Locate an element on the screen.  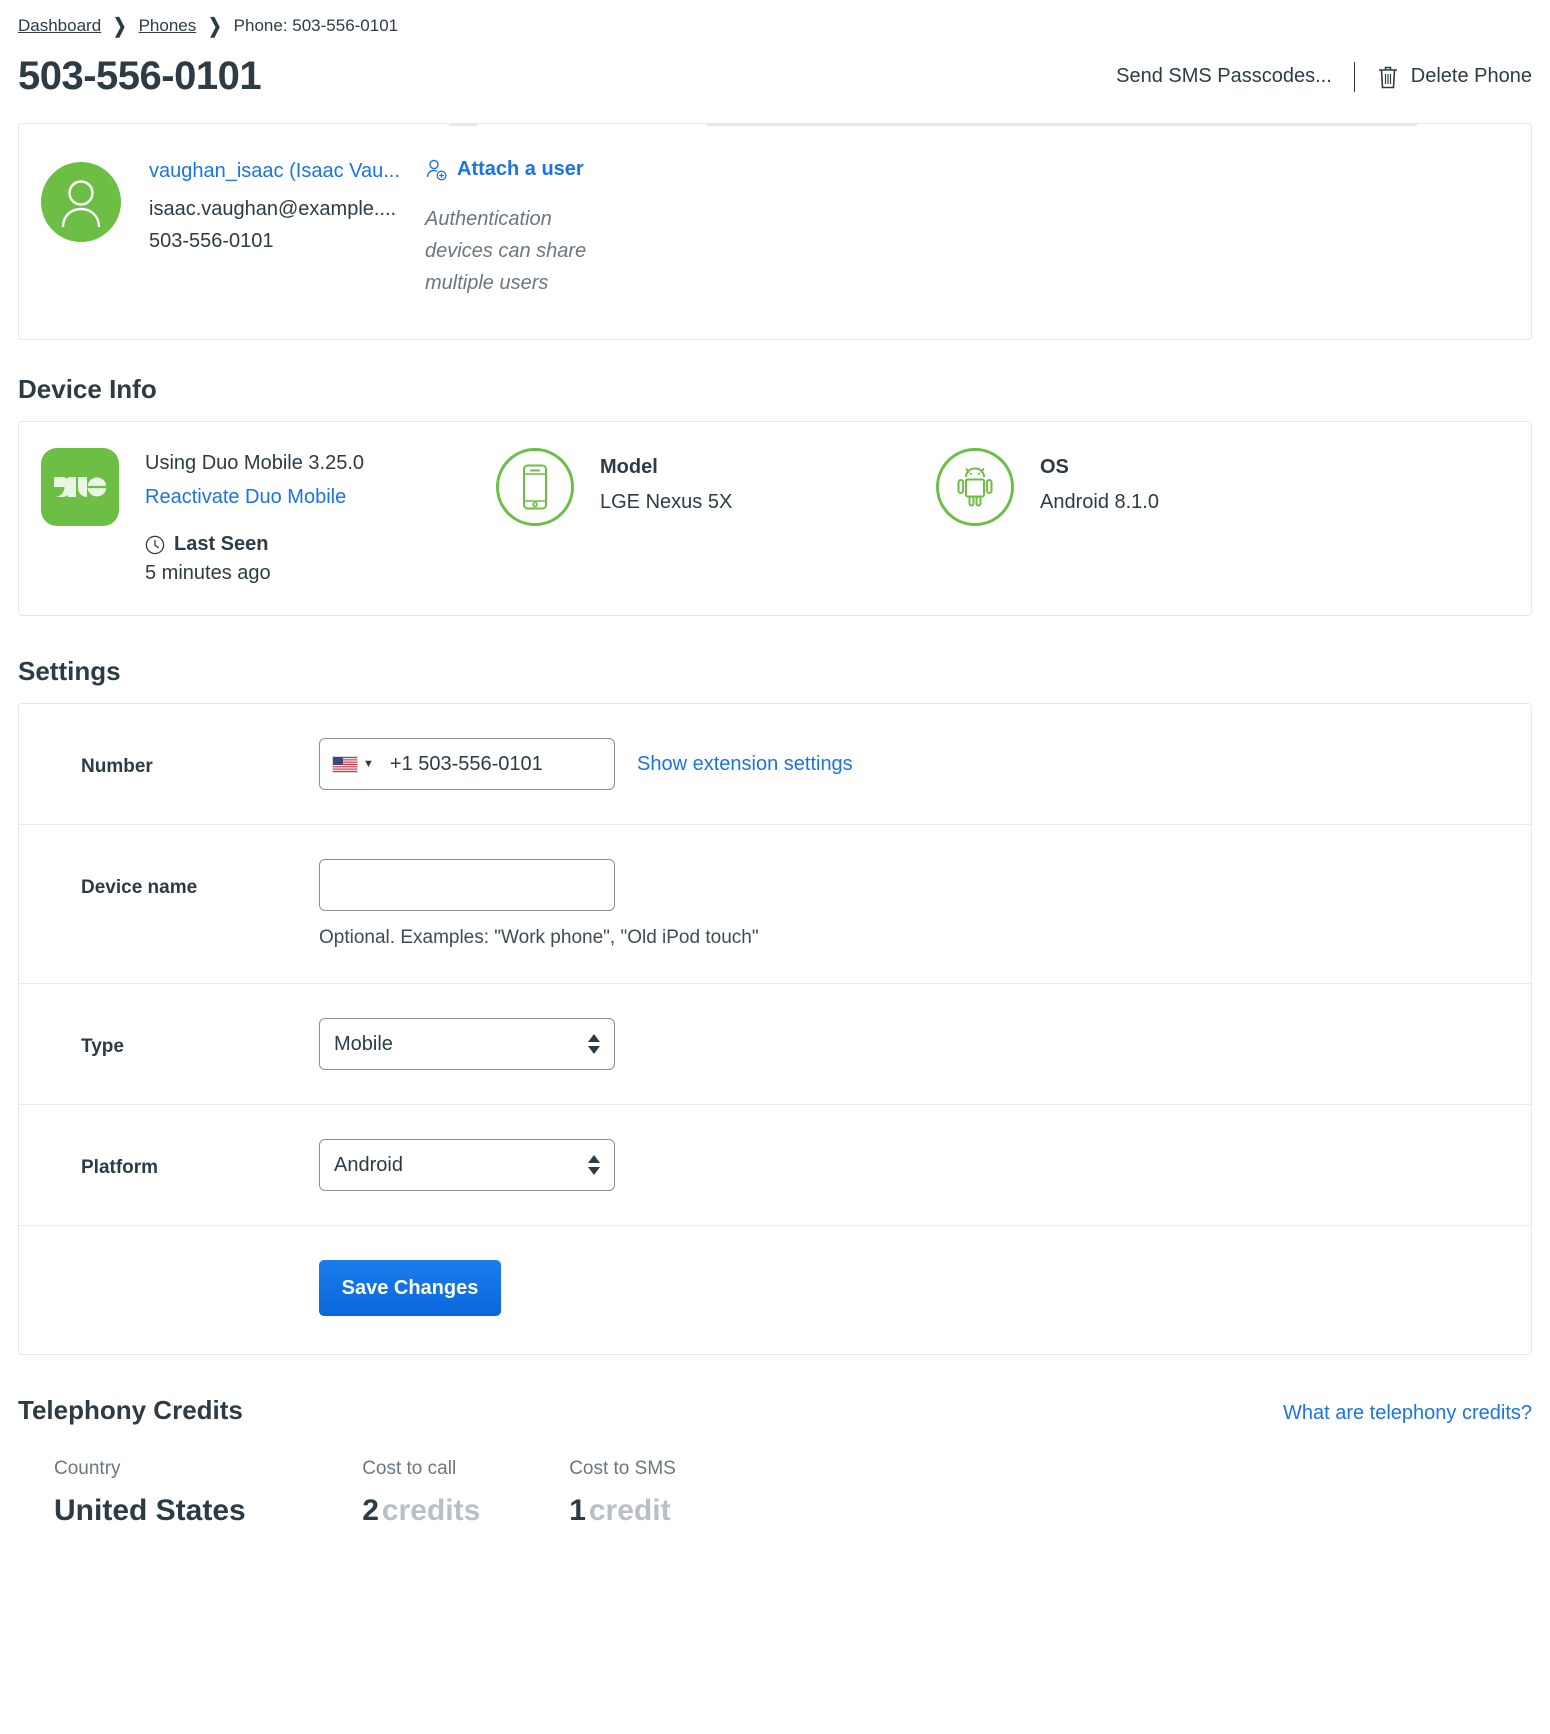
column-header-cost-to-sms: Cost to SMS is located at coordinates (622, 1468).